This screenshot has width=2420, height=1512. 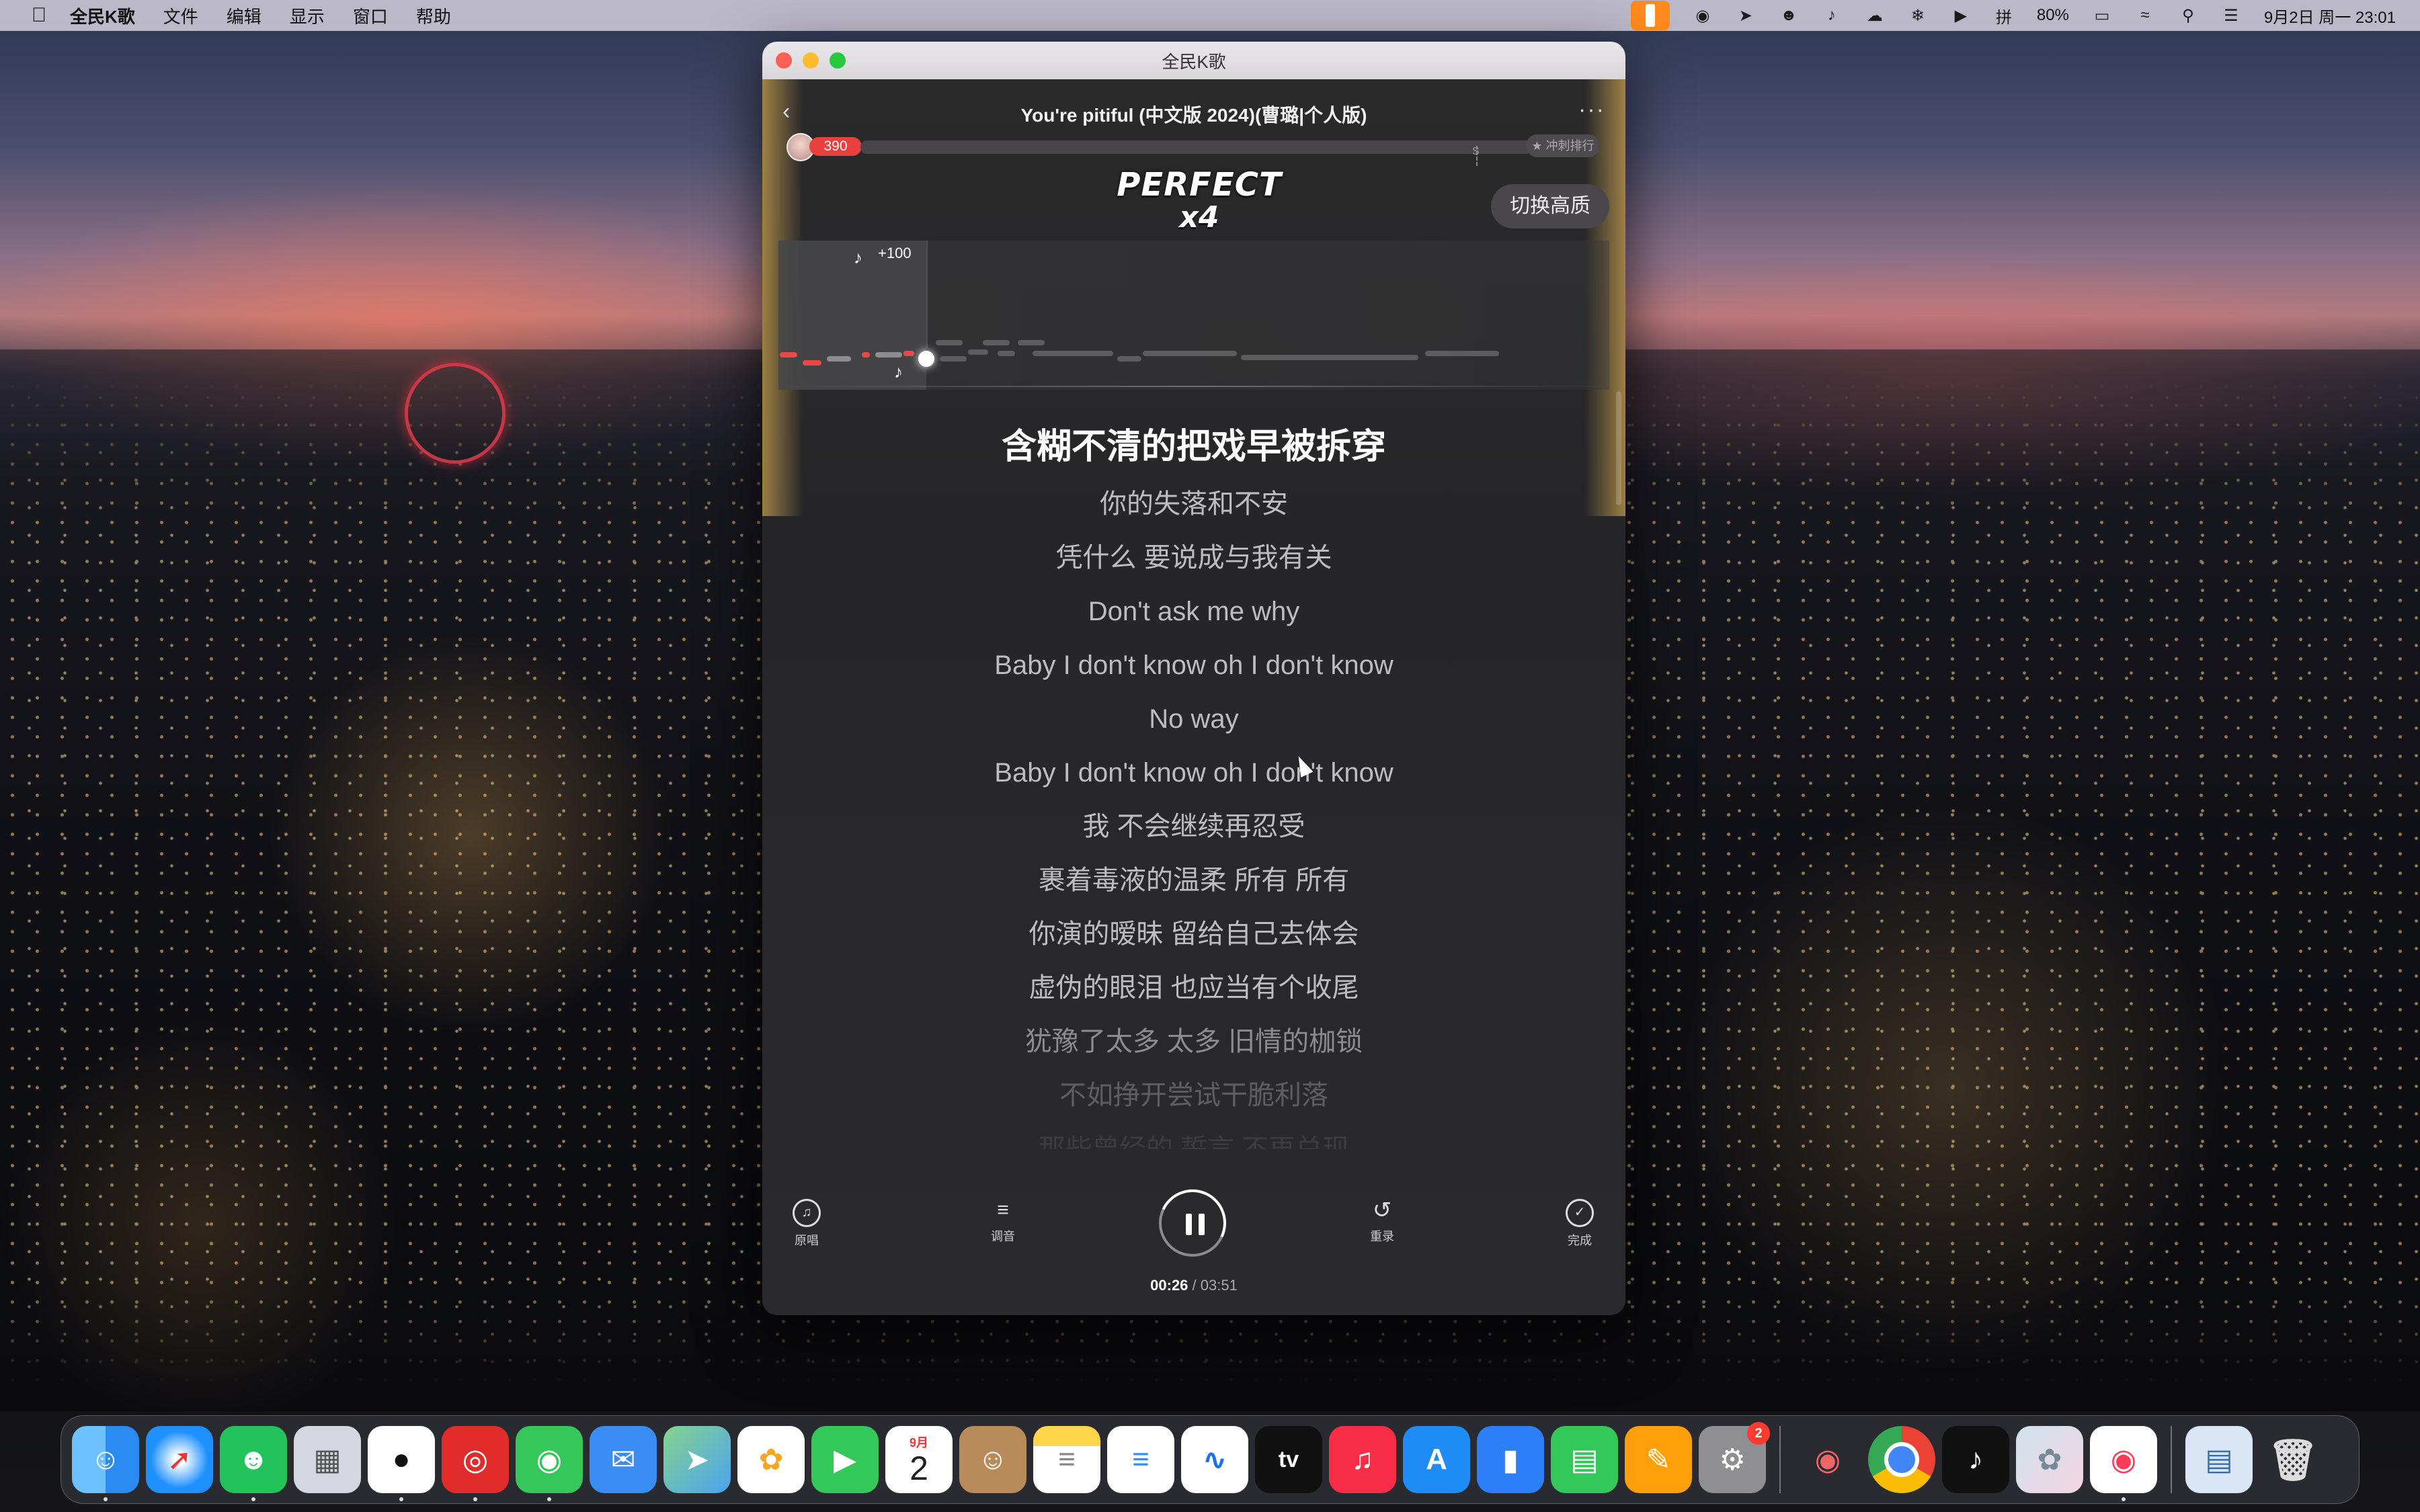 I want to click on messages-icon: ◉, so click(x=549, y=1464).